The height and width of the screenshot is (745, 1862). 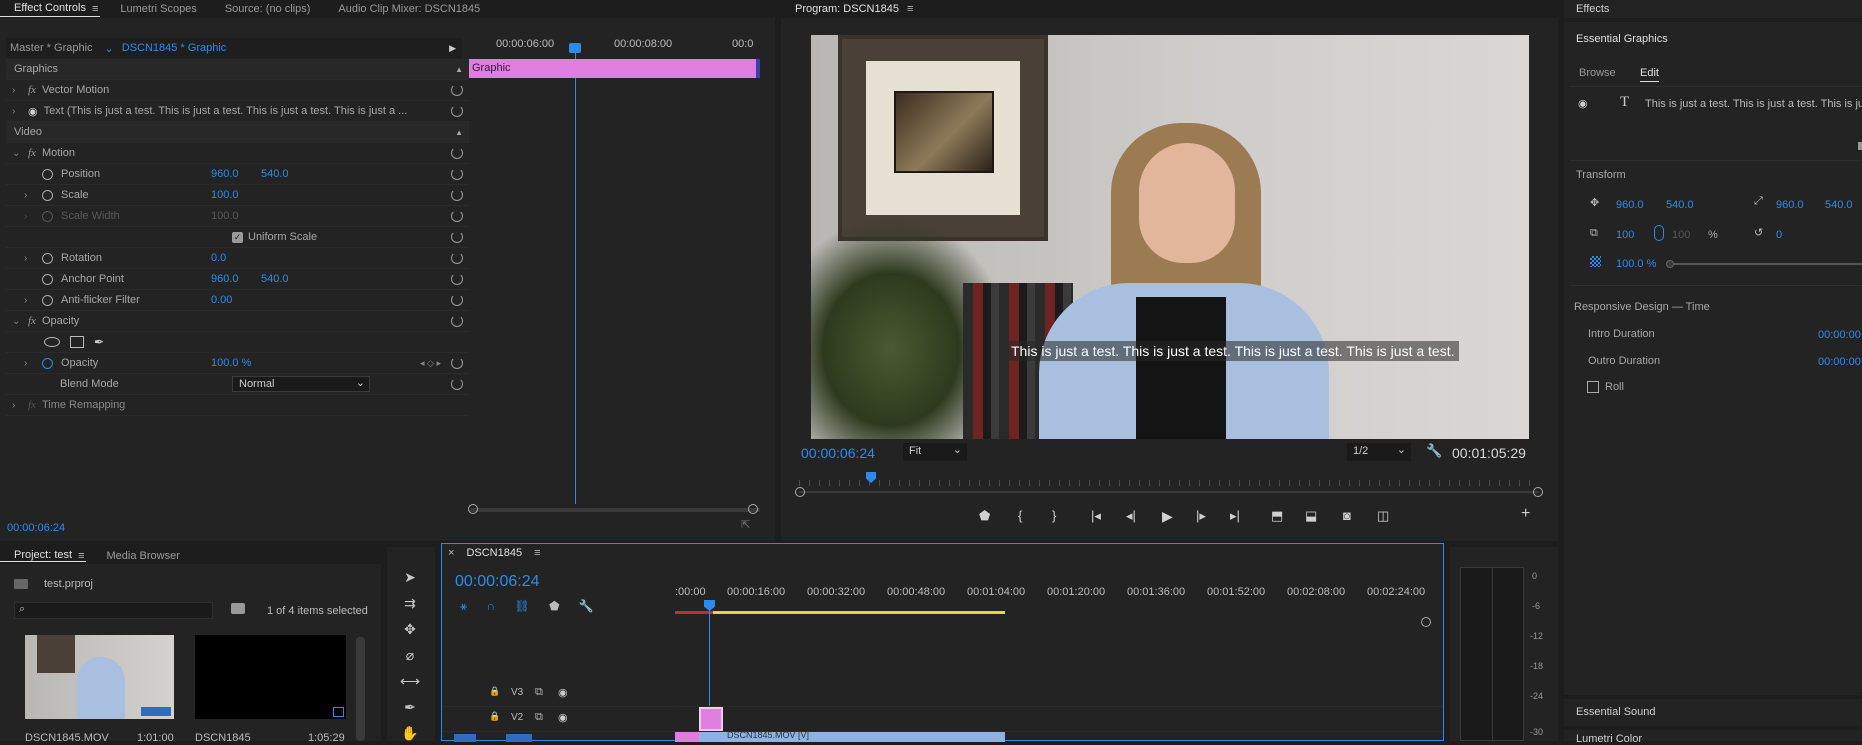 What do you see at coordinates (301, 384) in the screenshot?
I see `blend-mode-select: Normal ⌄` at bounding box center [301, 384].